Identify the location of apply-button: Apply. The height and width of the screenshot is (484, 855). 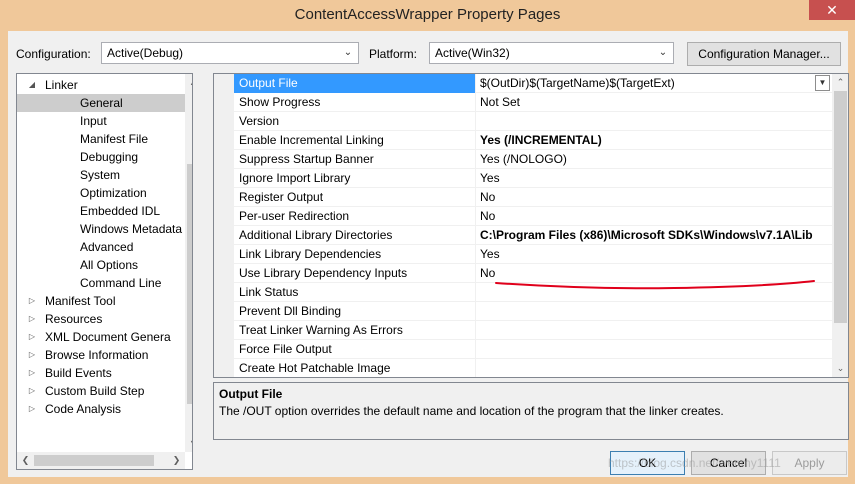
(809, 463).